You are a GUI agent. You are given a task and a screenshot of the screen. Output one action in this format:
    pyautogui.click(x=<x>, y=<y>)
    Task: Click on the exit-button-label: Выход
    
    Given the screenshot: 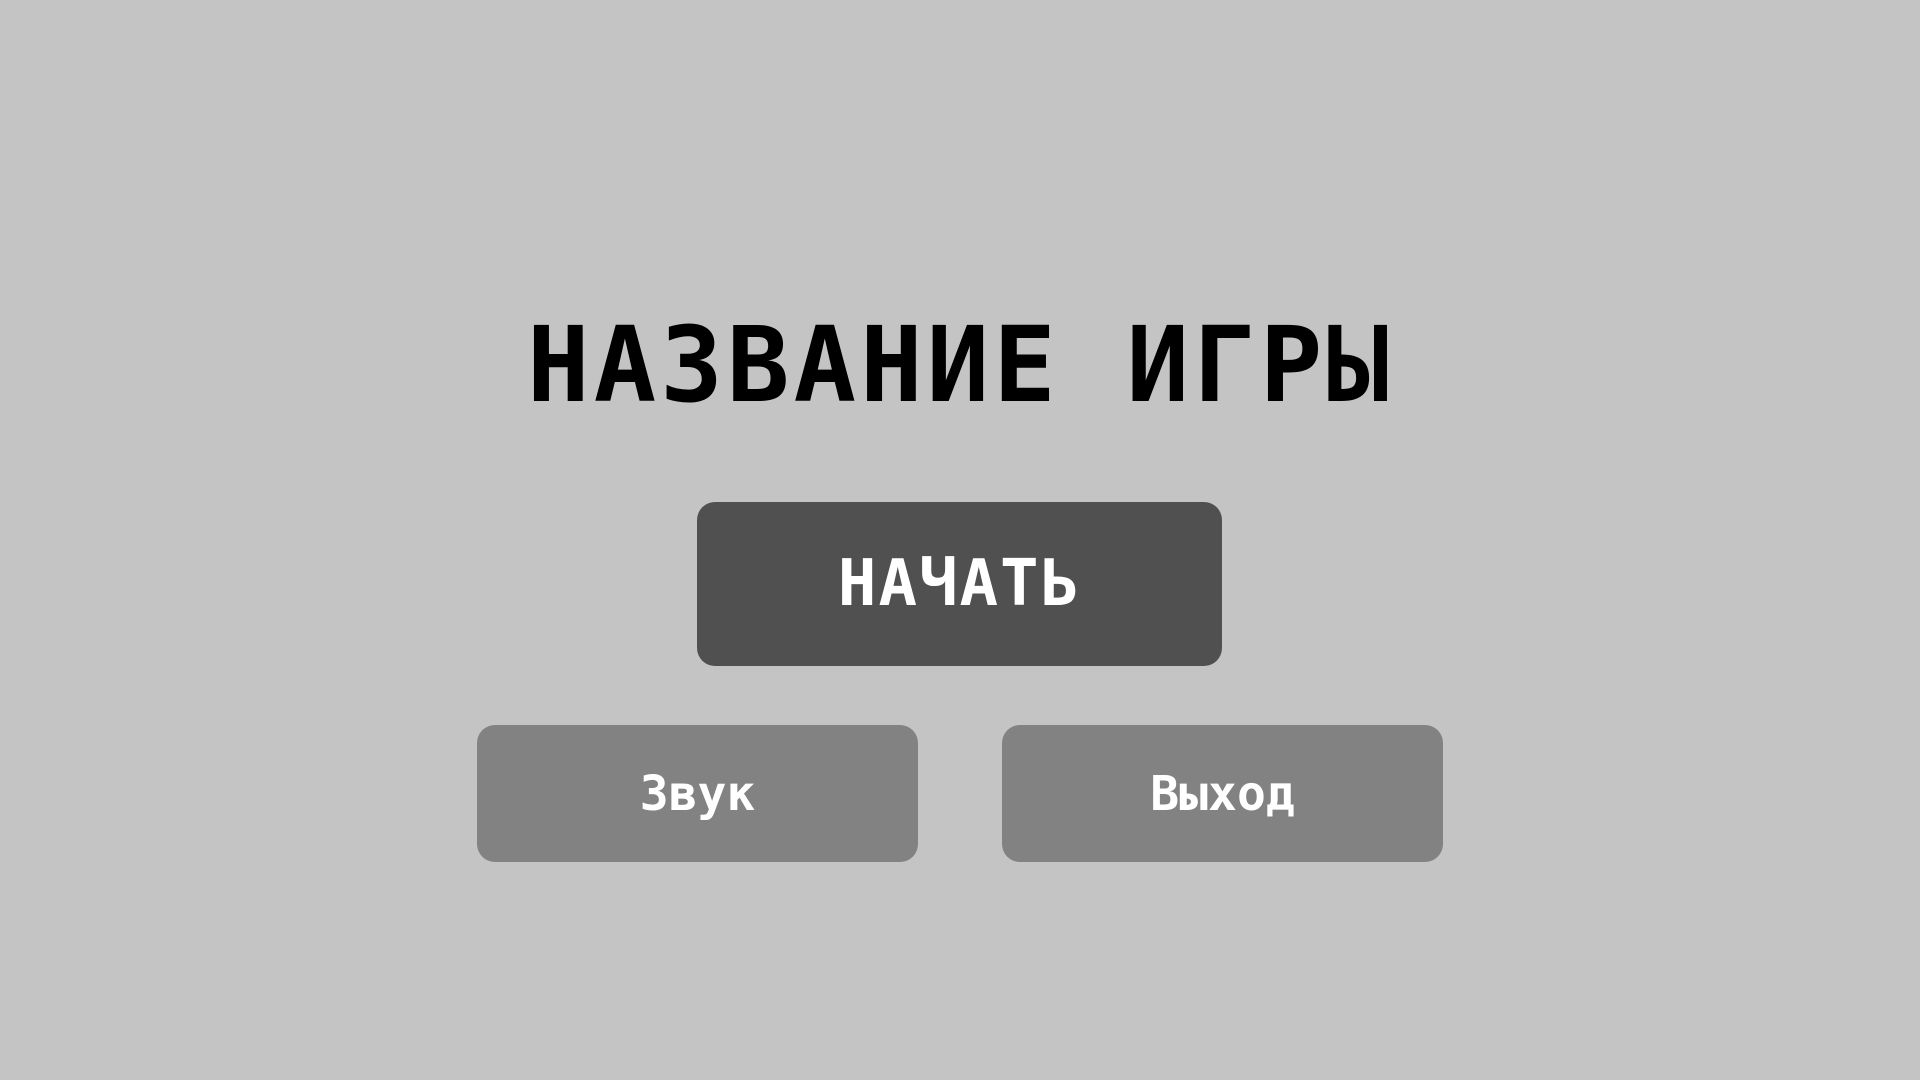 What is the action you would take?
    pyautogui.click(x=1222, y=793)
    